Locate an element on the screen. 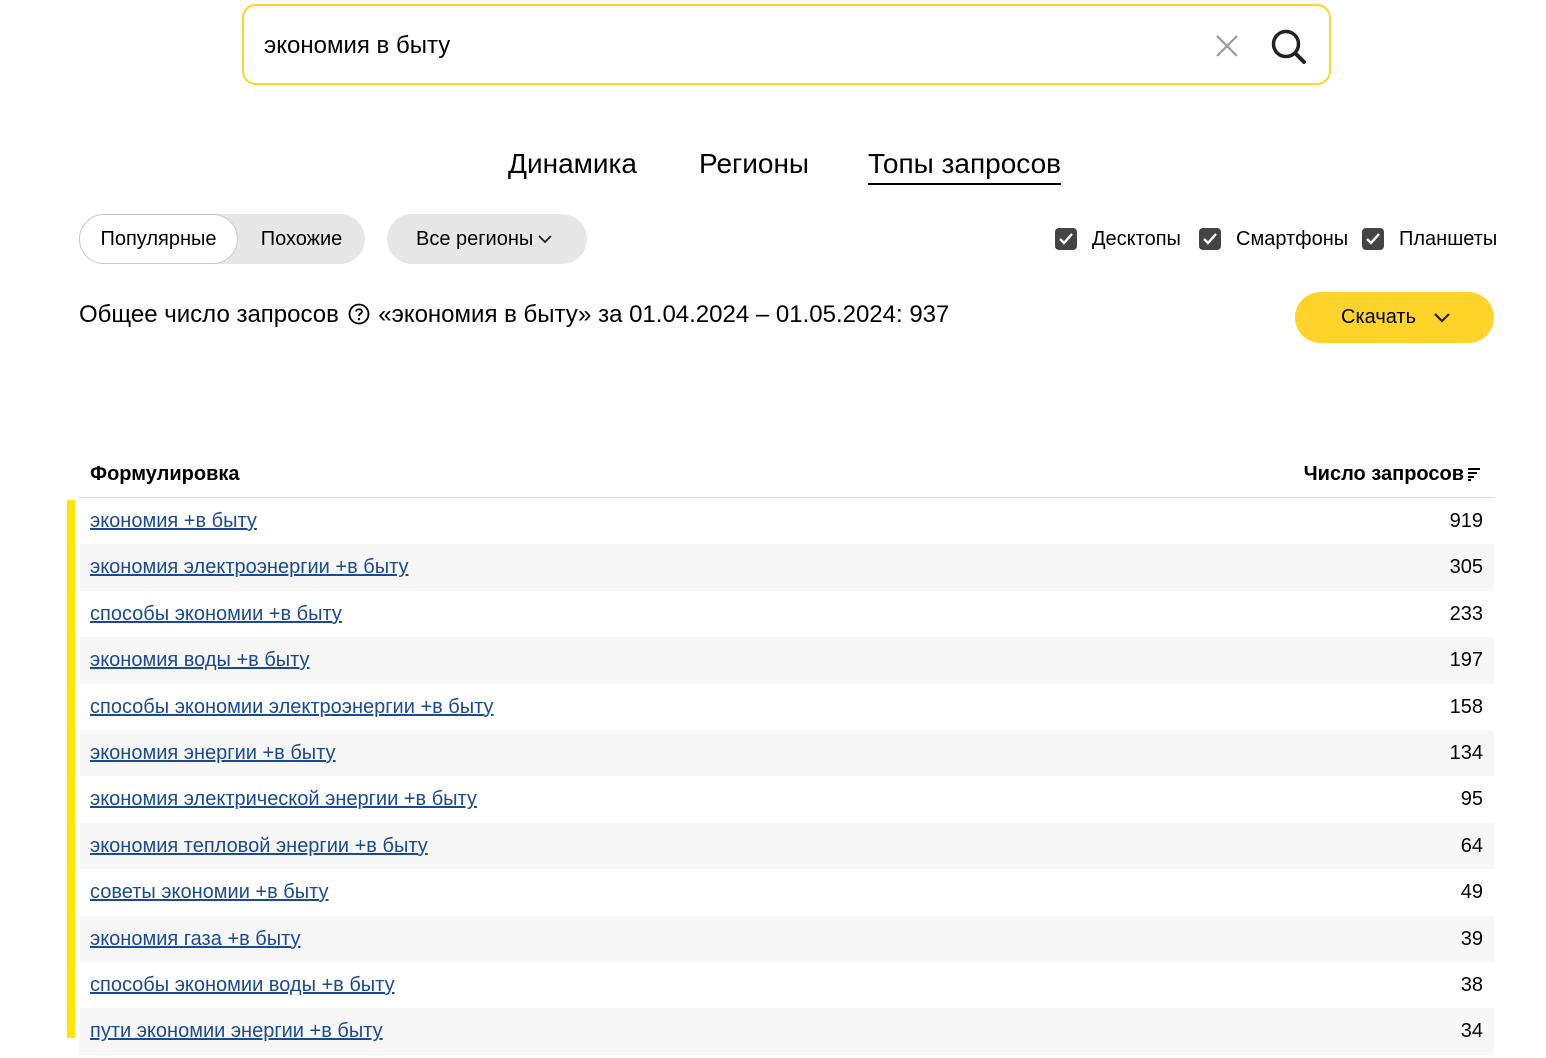 The height and width of the screenshot is (1058, 1546). query-link: экономия энергии +в быту is located at coordinates (213, 753).